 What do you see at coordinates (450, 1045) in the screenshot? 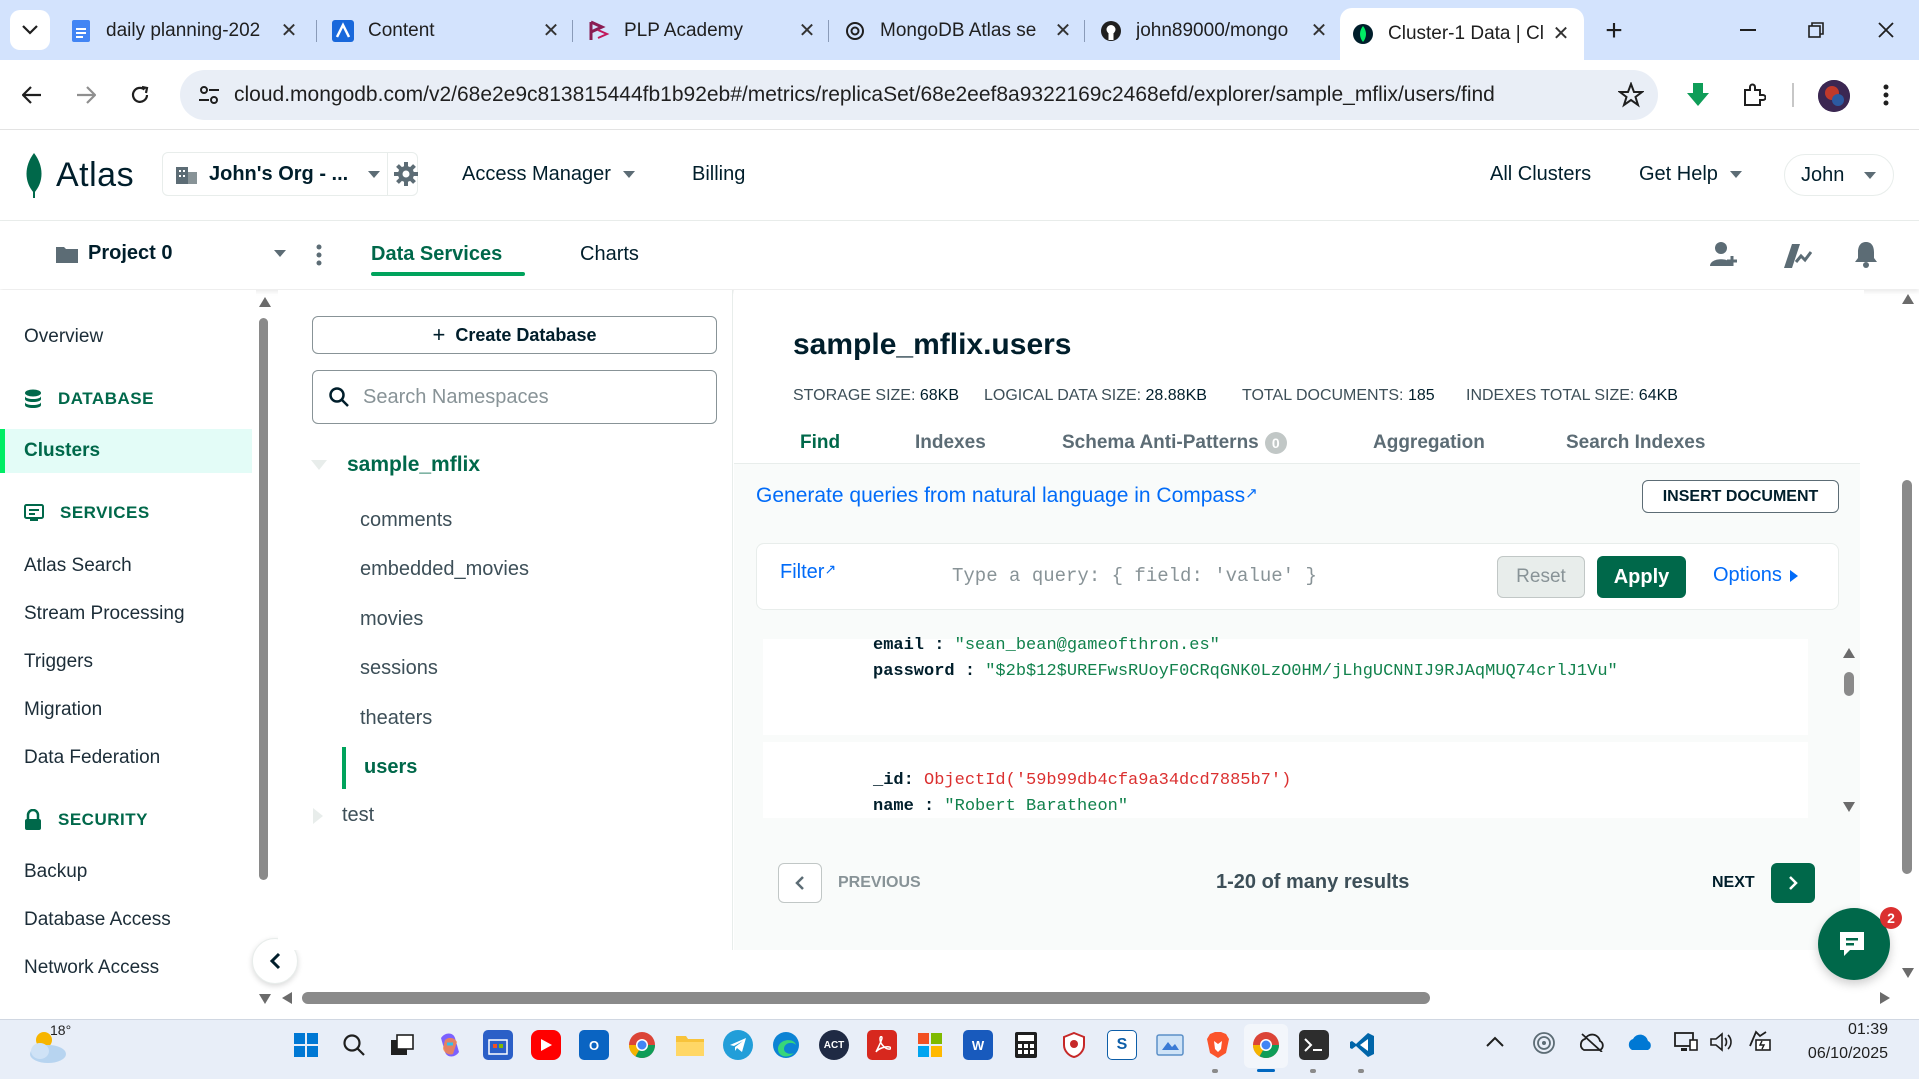
I see `copilot-icon` at bounding box center [450, 1045].